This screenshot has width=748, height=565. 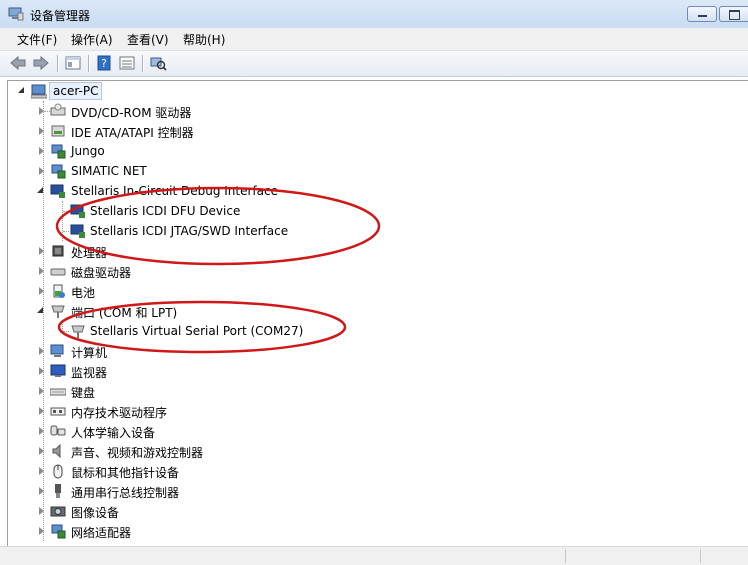 What do you see at coordinates (37, 39) in the screenshot?
I see `menu-file: 文件(F)` at bounding box center [37, 39].